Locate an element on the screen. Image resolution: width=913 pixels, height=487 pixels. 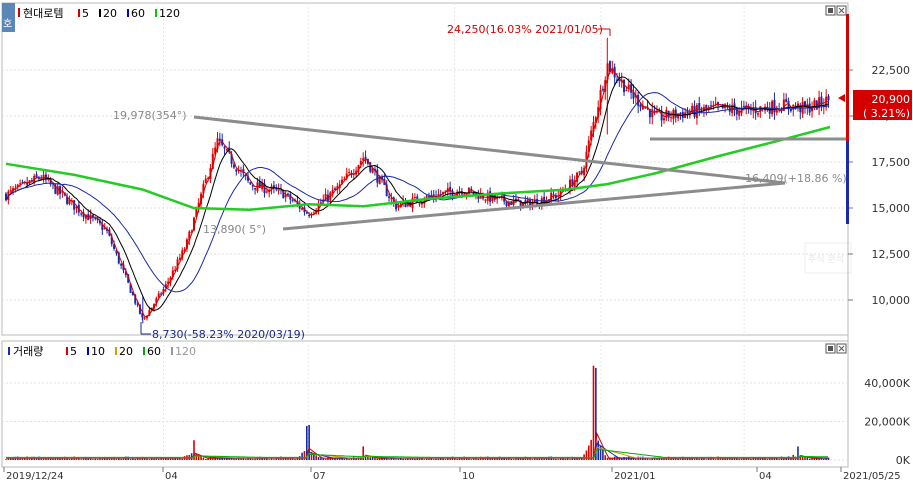
price-range-bar-up is located at coordinates (847, 78).